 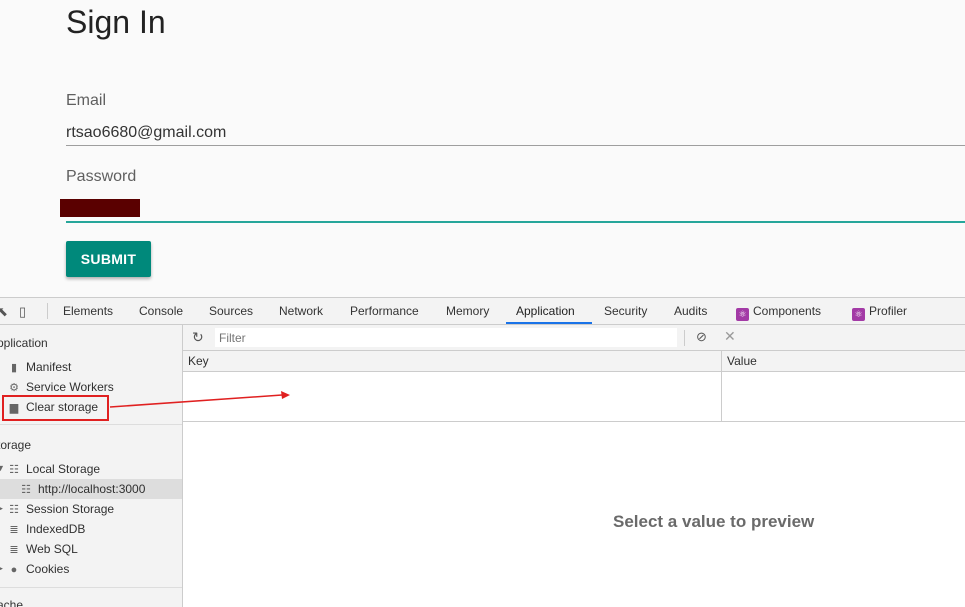 What do you see at coordinates (2, 468) in the screenshot?
I see `expand-arrow-icon: ▼` at bounding box center [2, 468].